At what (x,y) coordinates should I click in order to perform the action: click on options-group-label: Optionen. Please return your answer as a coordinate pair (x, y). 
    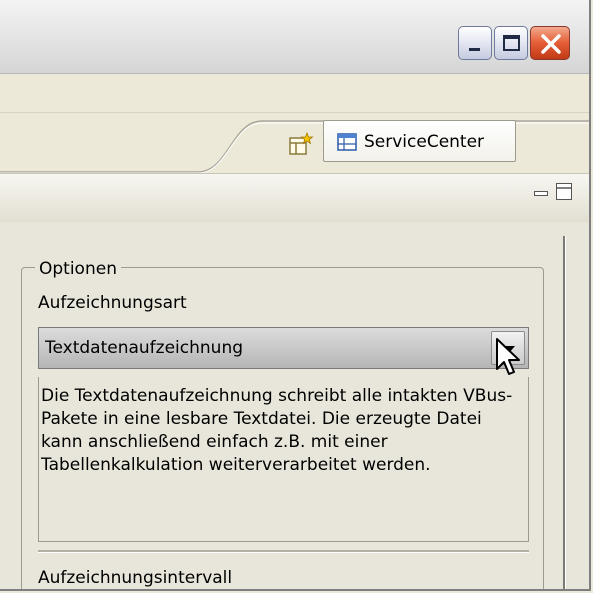
    Looking at the image, I should click on (78, 269).